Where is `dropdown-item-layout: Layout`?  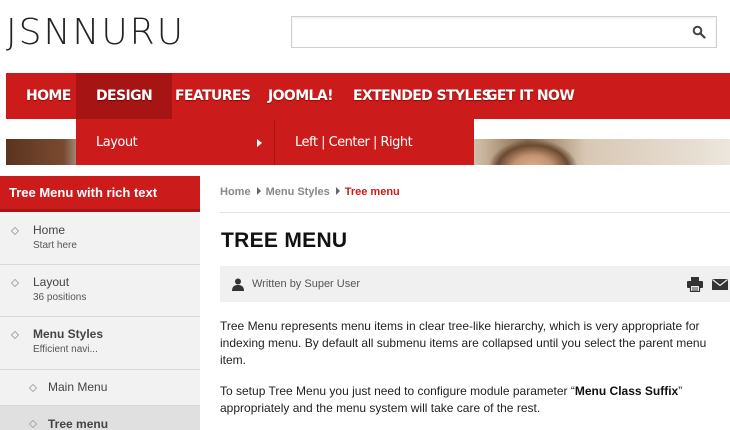 dropdown-item-layout: Layout is located at coordinates (117, 143).